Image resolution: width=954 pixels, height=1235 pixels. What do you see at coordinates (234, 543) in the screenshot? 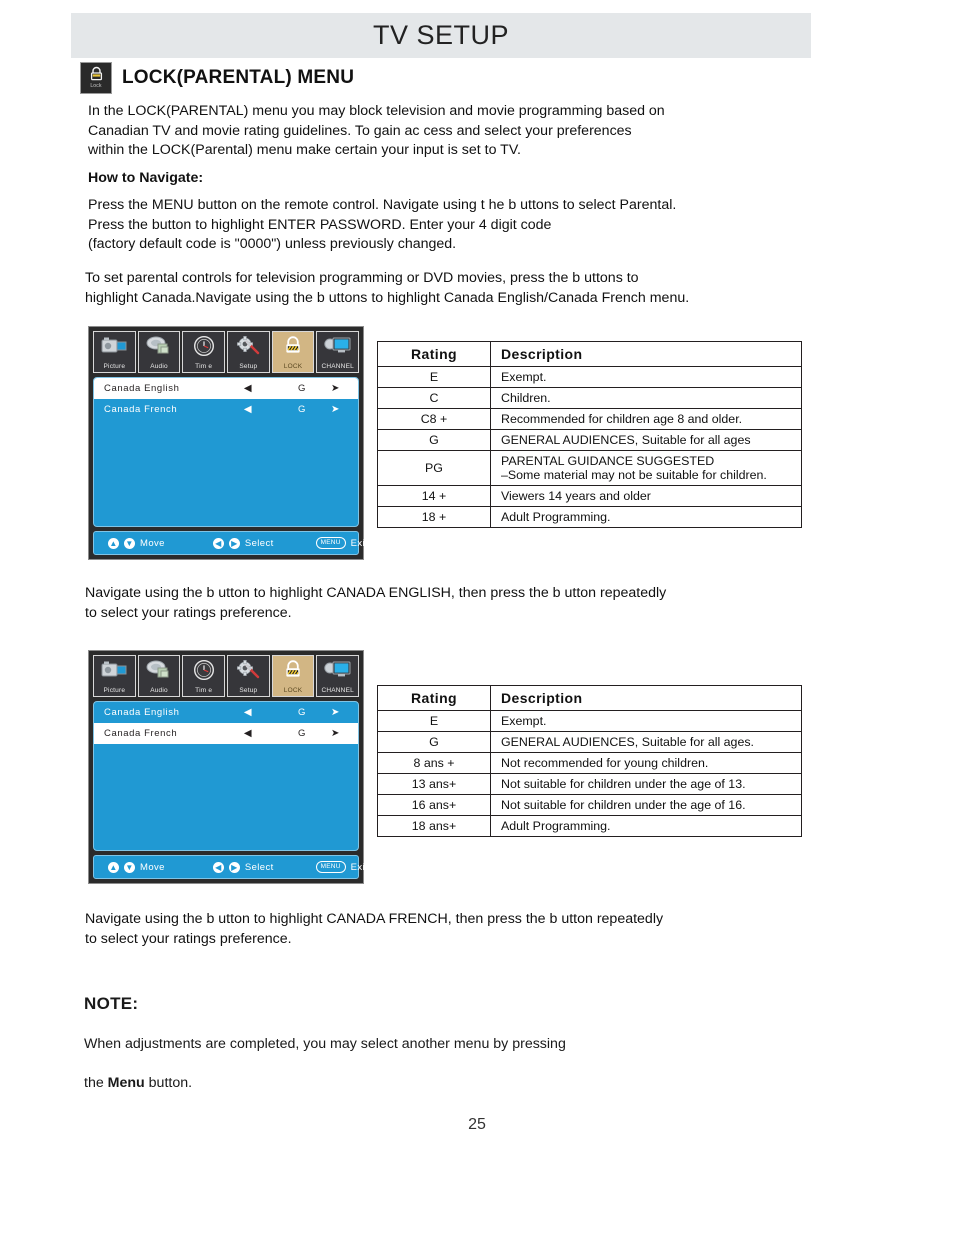
I see `arrow-right-icon: ▶` at bounding box center [234, 543].